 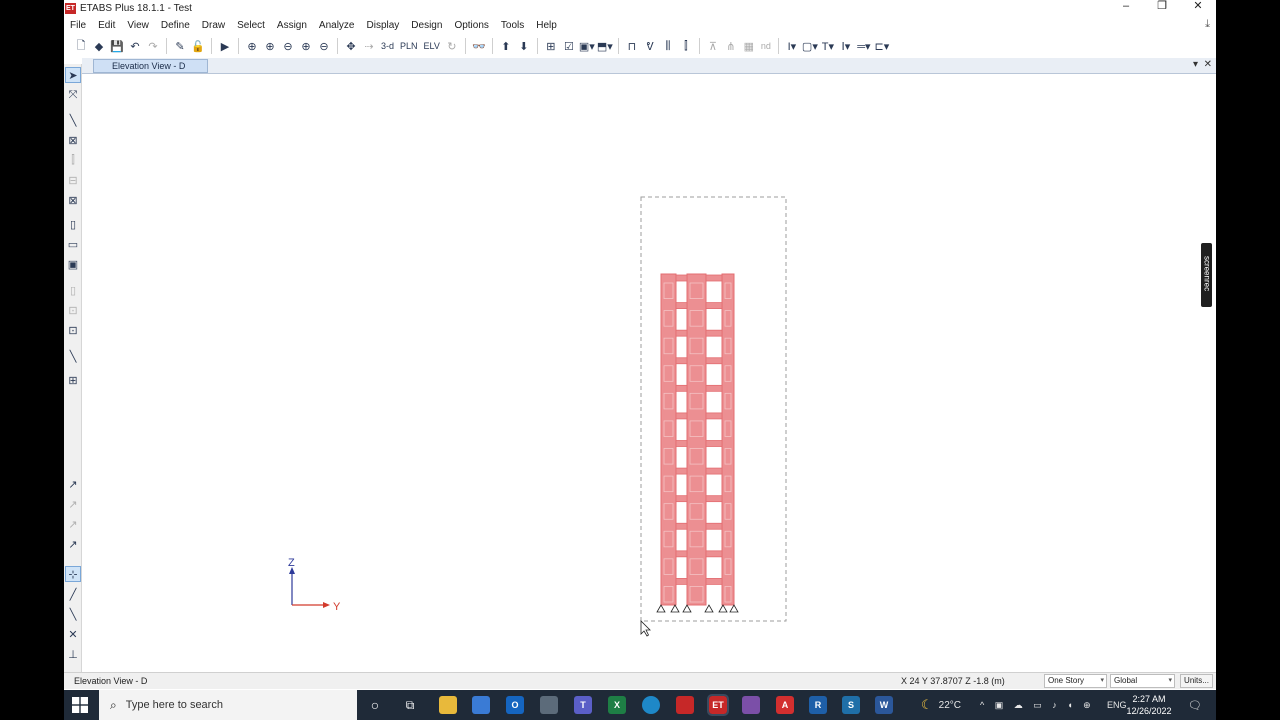 What do you see at coordinates (569, 46) in the screenshot?
I see `show-selection-icon: ☑` at bounding box center [569, 46].